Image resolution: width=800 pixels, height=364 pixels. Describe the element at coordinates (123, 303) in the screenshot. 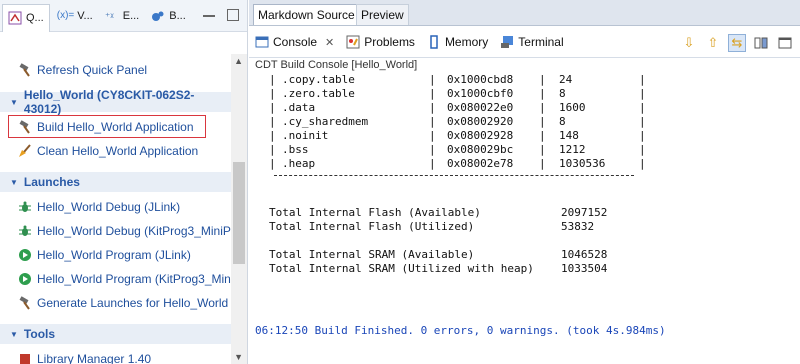

I see `generate-launches-link: Generate Launches for Hello_World` at that location.